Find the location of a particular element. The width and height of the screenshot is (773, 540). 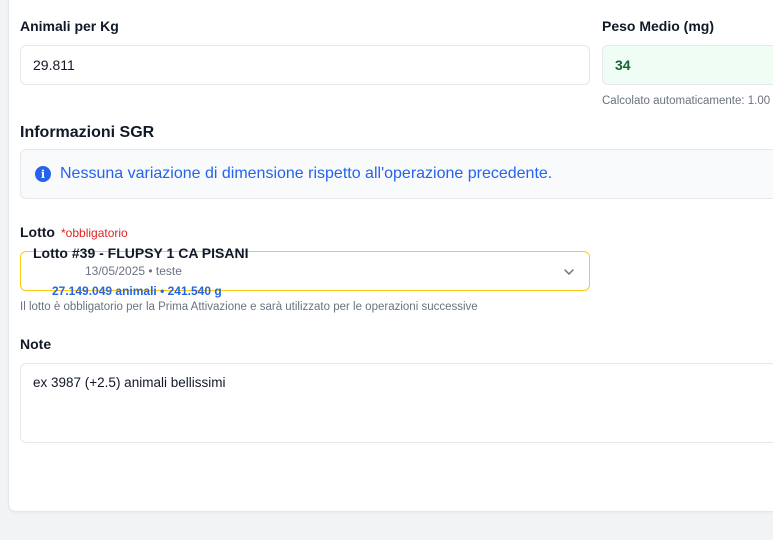

chevron-down-icon is located at coordinates (569, 272).